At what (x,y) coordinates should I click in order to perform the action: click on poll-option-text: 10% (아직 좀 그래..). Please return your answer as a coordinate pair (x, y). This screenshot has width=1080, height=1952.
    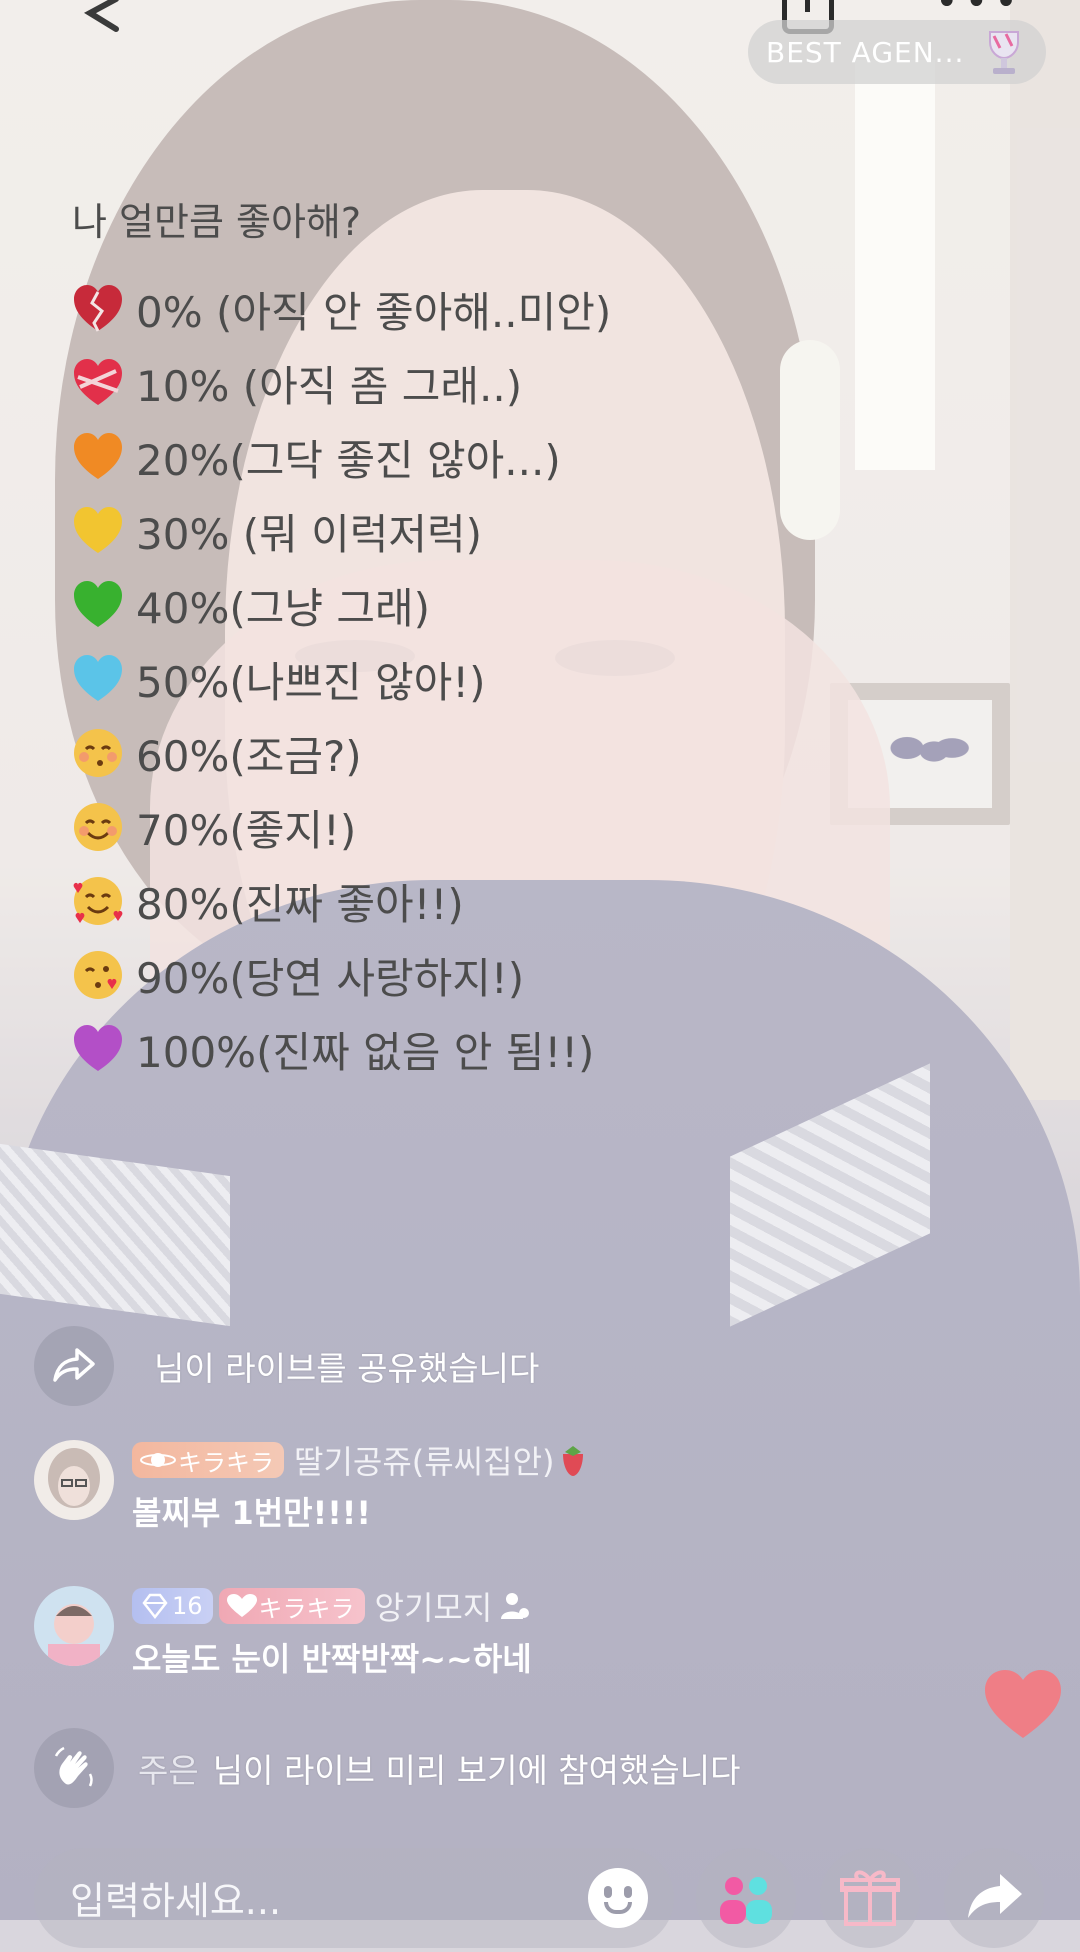
    Looking at the image, I should click on (329, 386).